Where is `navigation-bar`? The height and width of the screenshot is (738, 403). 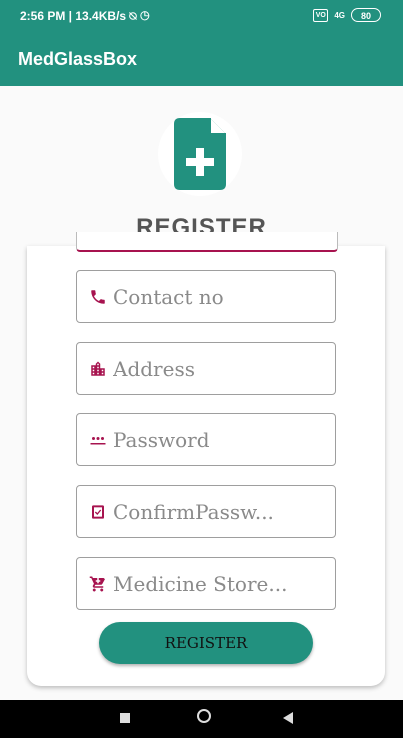
navigation-bar is located at coordinates (201, 719).